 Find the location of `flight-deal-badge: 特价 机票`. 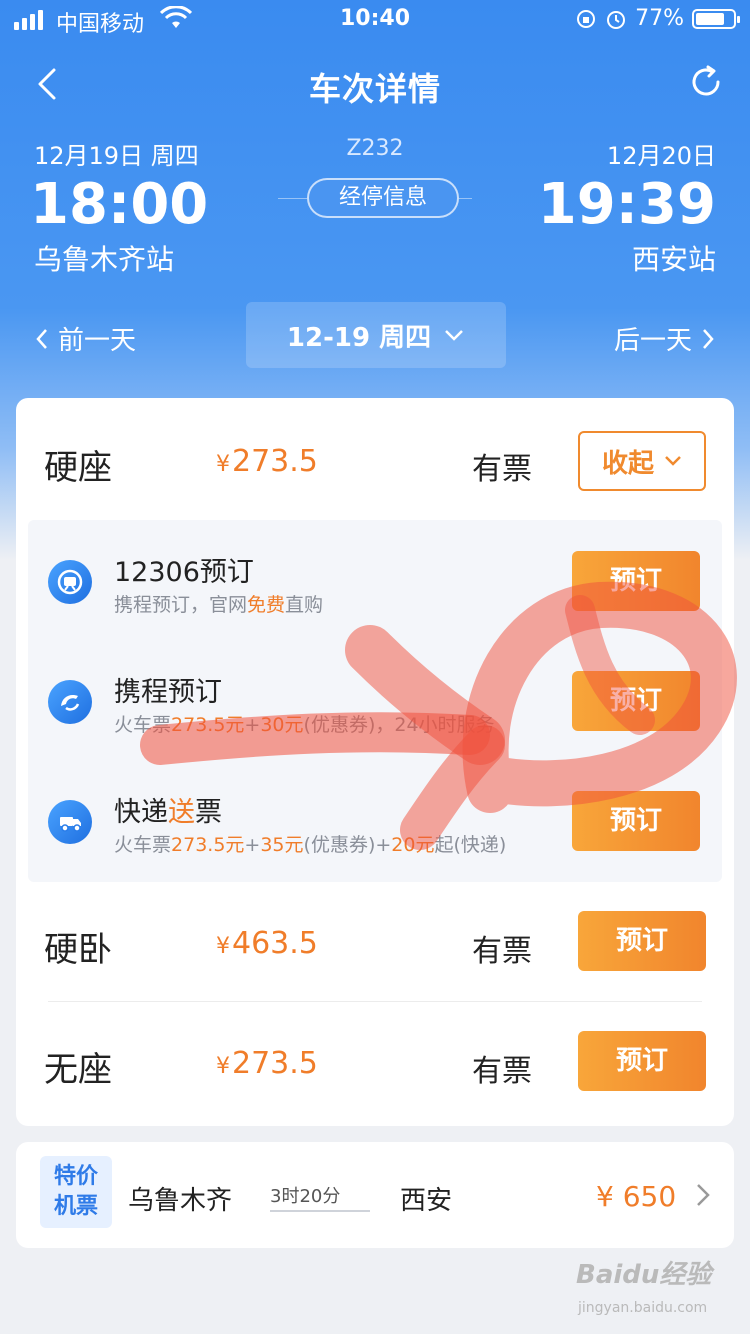

flight-deal-badge: 特价 机票 is located at coordinates (76, 1192).